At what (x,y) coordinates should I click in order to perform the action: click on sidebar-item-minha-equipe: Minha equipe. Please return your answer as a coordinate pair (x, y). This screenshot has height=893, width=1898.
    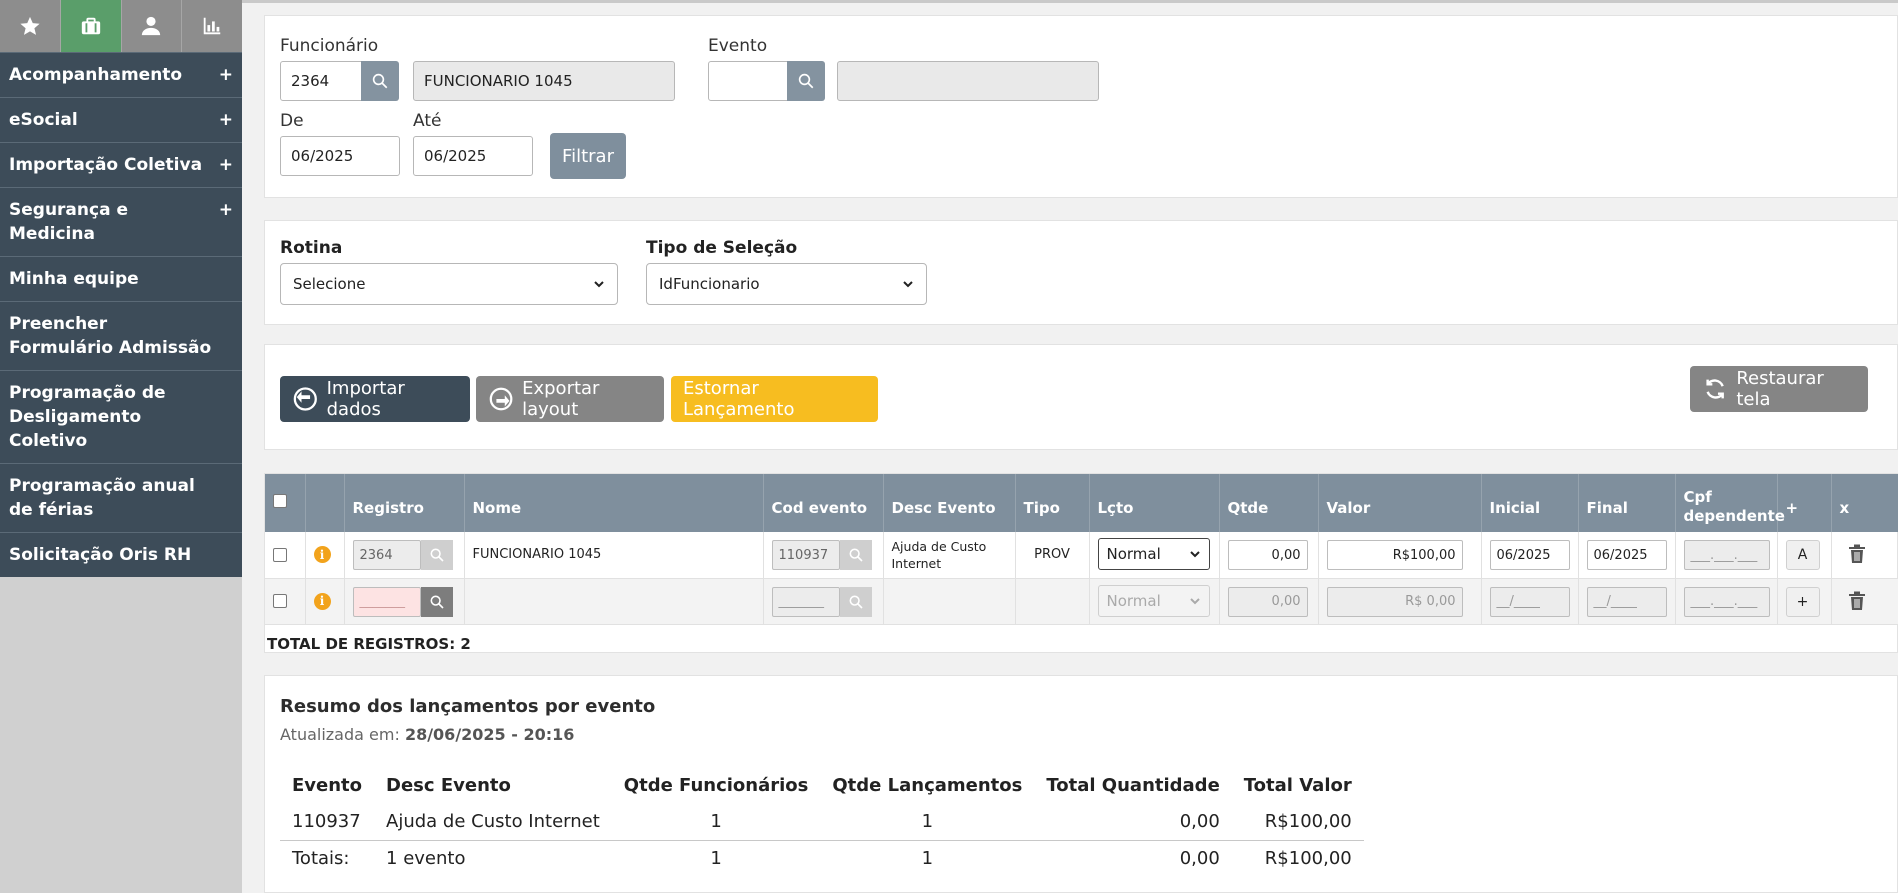
    Looking at the image, I should click on (121, 278).